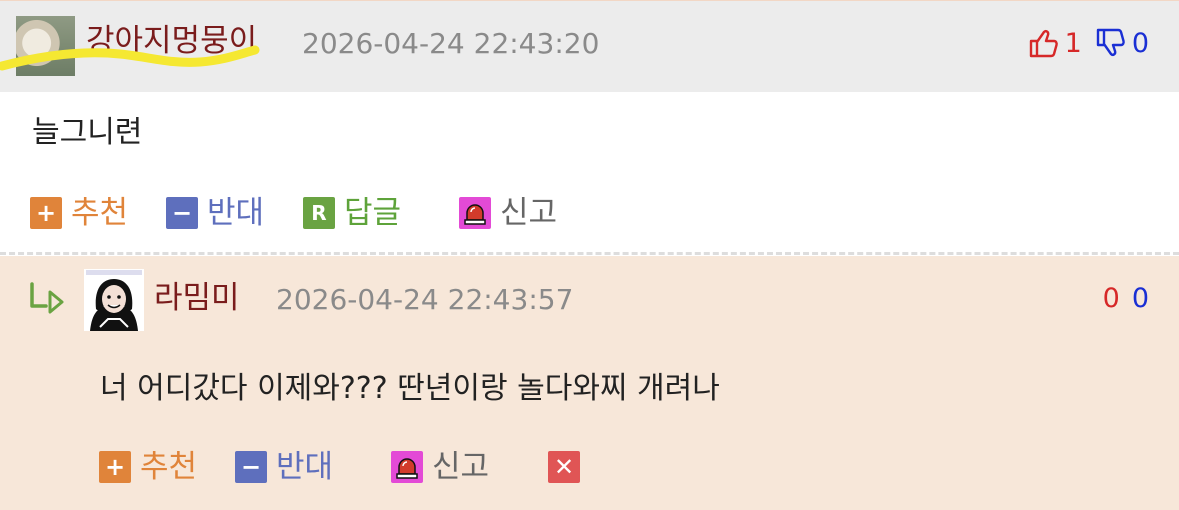 This screenshot has width=1179, height=510. I want to click on thumbs-up-icon, so click(1043, 43).